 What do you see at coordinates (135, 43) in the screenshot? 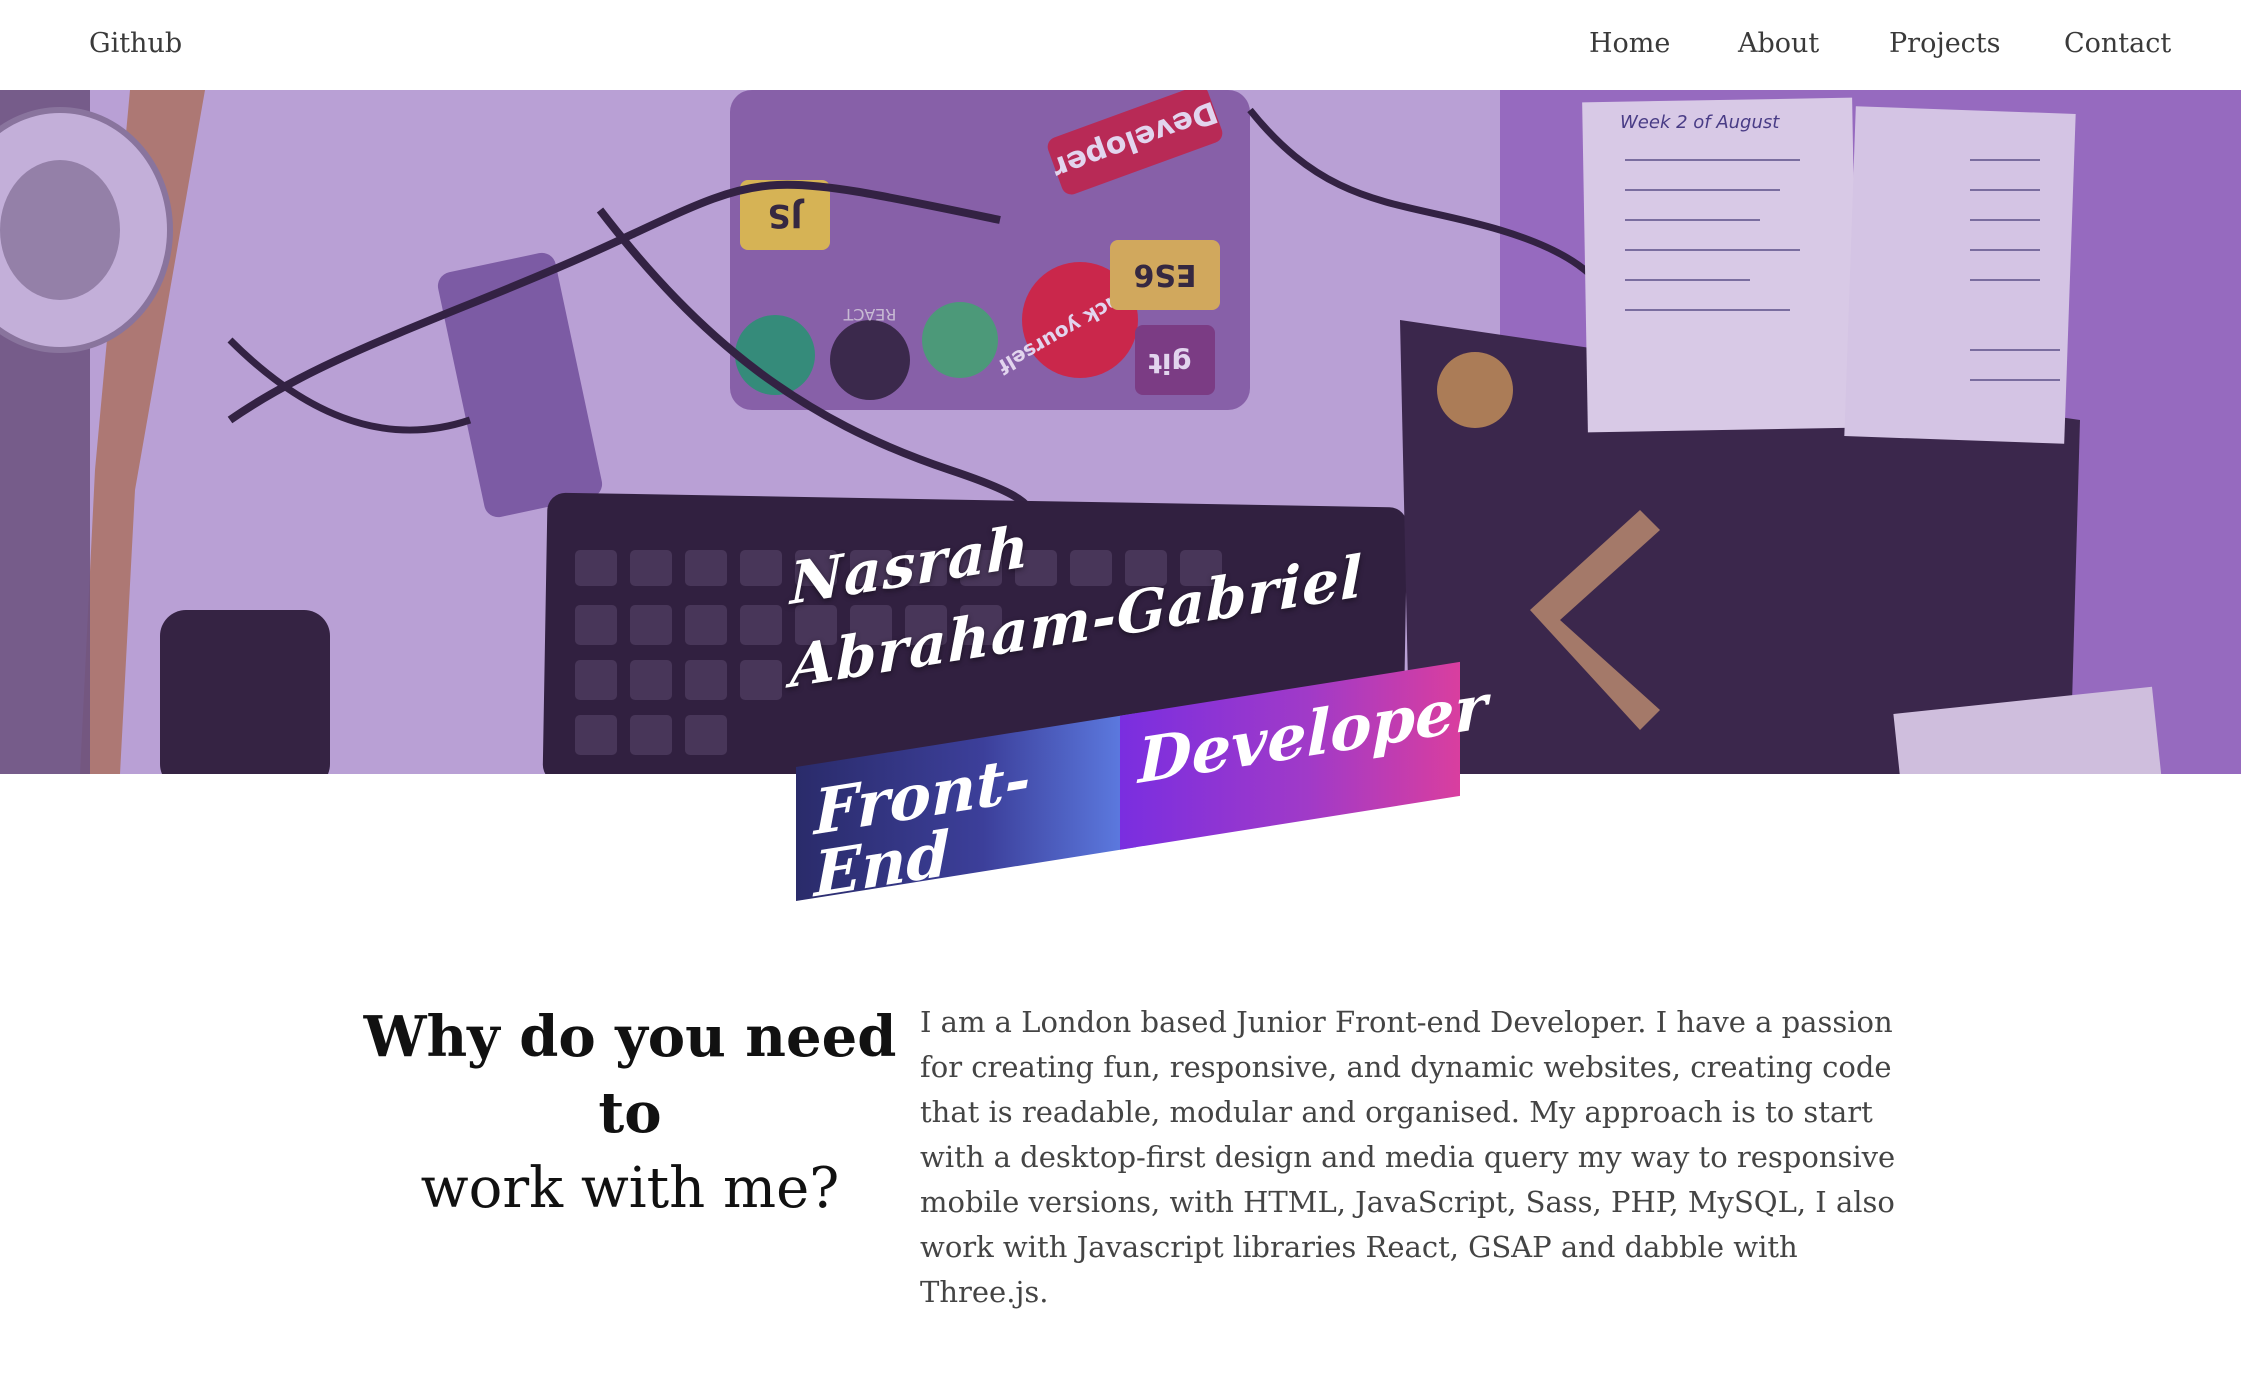
I see `github-link: Github` at bounding box center [135, 43].